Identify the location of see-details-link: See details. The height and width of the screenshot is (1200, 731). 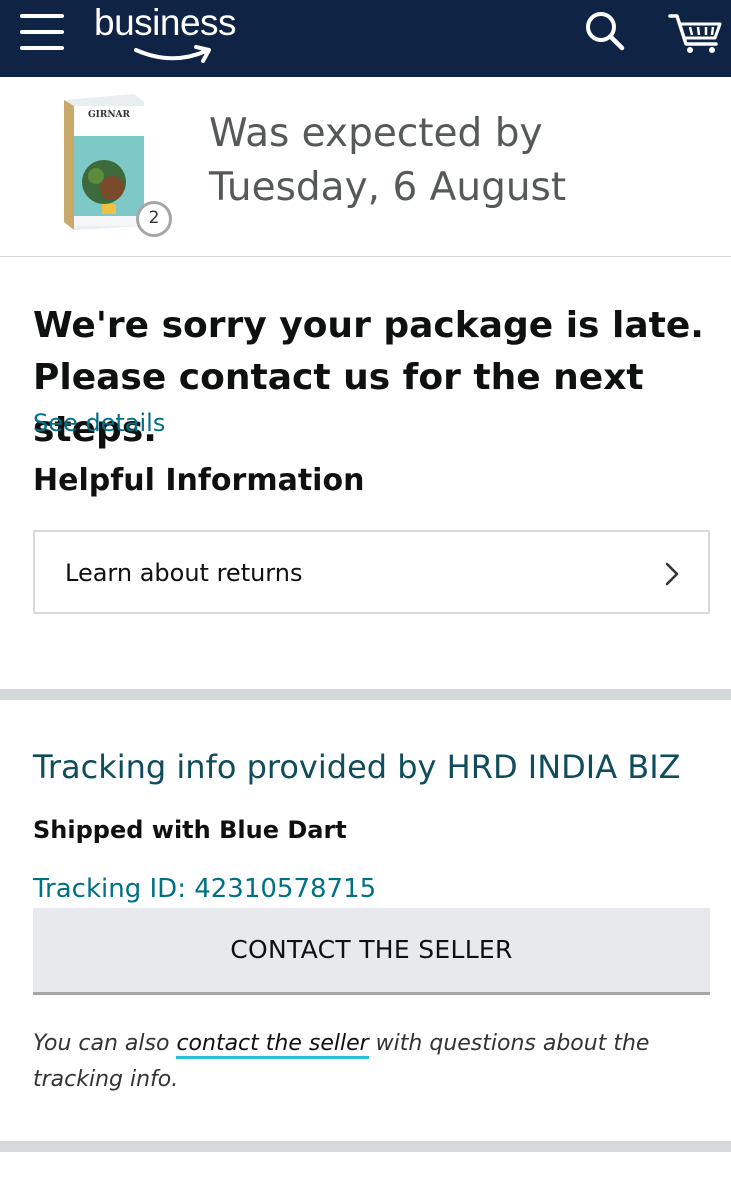
(99, 423).